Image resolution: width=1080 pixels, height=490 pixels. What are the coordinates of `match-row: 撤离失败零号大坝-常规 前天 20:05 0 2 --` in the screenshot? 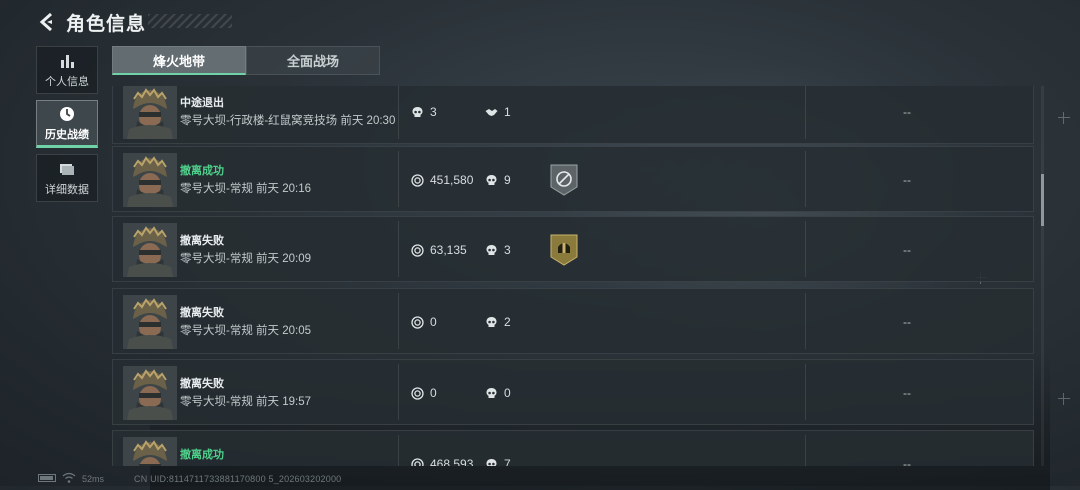 It's located at (573, 321).